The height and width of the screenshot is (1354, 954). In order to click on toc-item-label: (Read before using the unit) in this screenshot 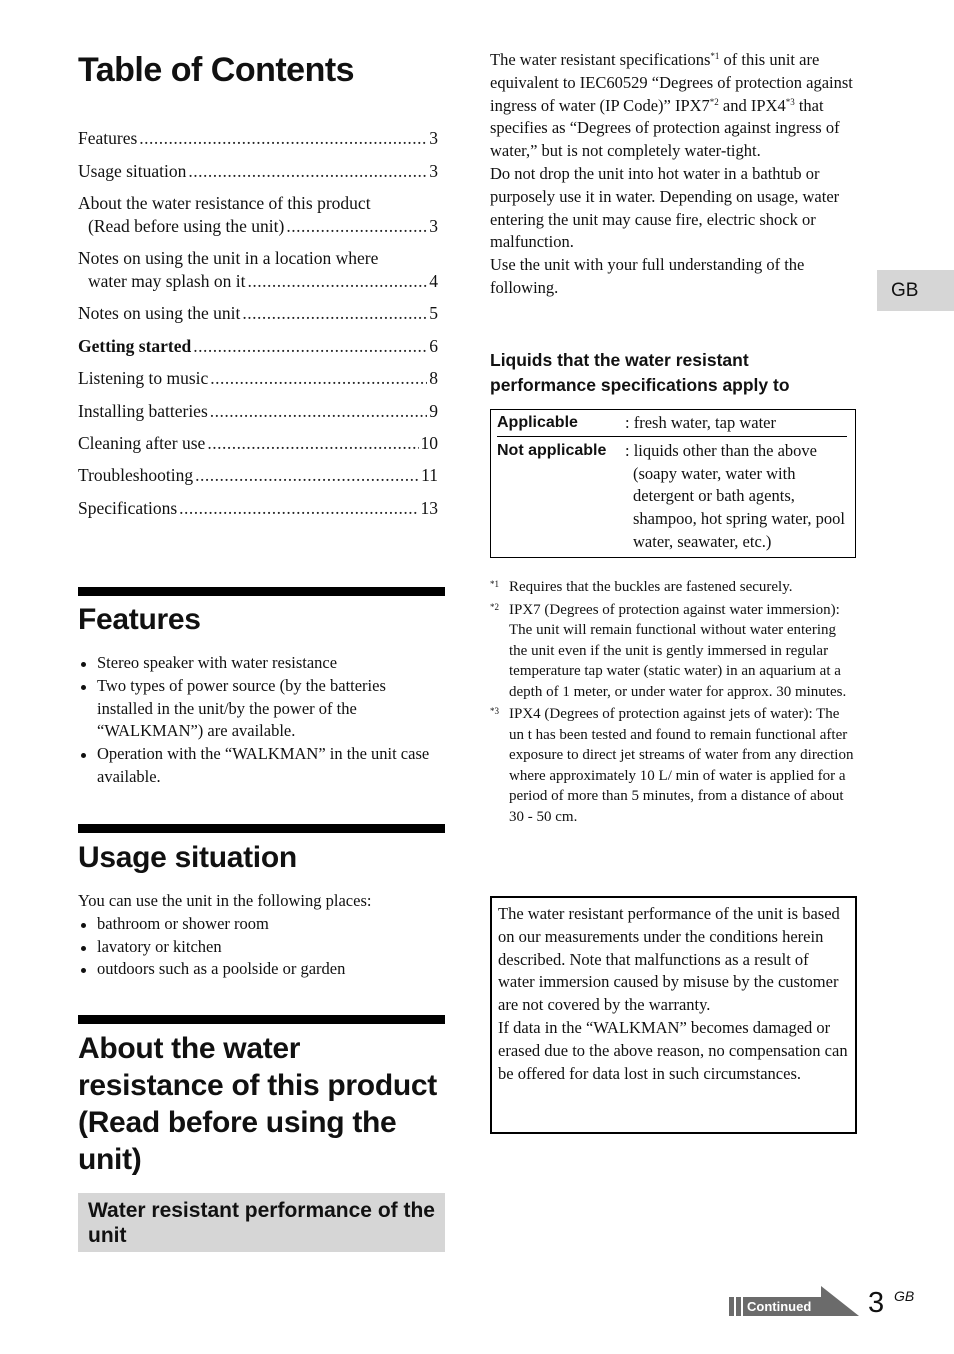, I will do `click(186, 226)`.